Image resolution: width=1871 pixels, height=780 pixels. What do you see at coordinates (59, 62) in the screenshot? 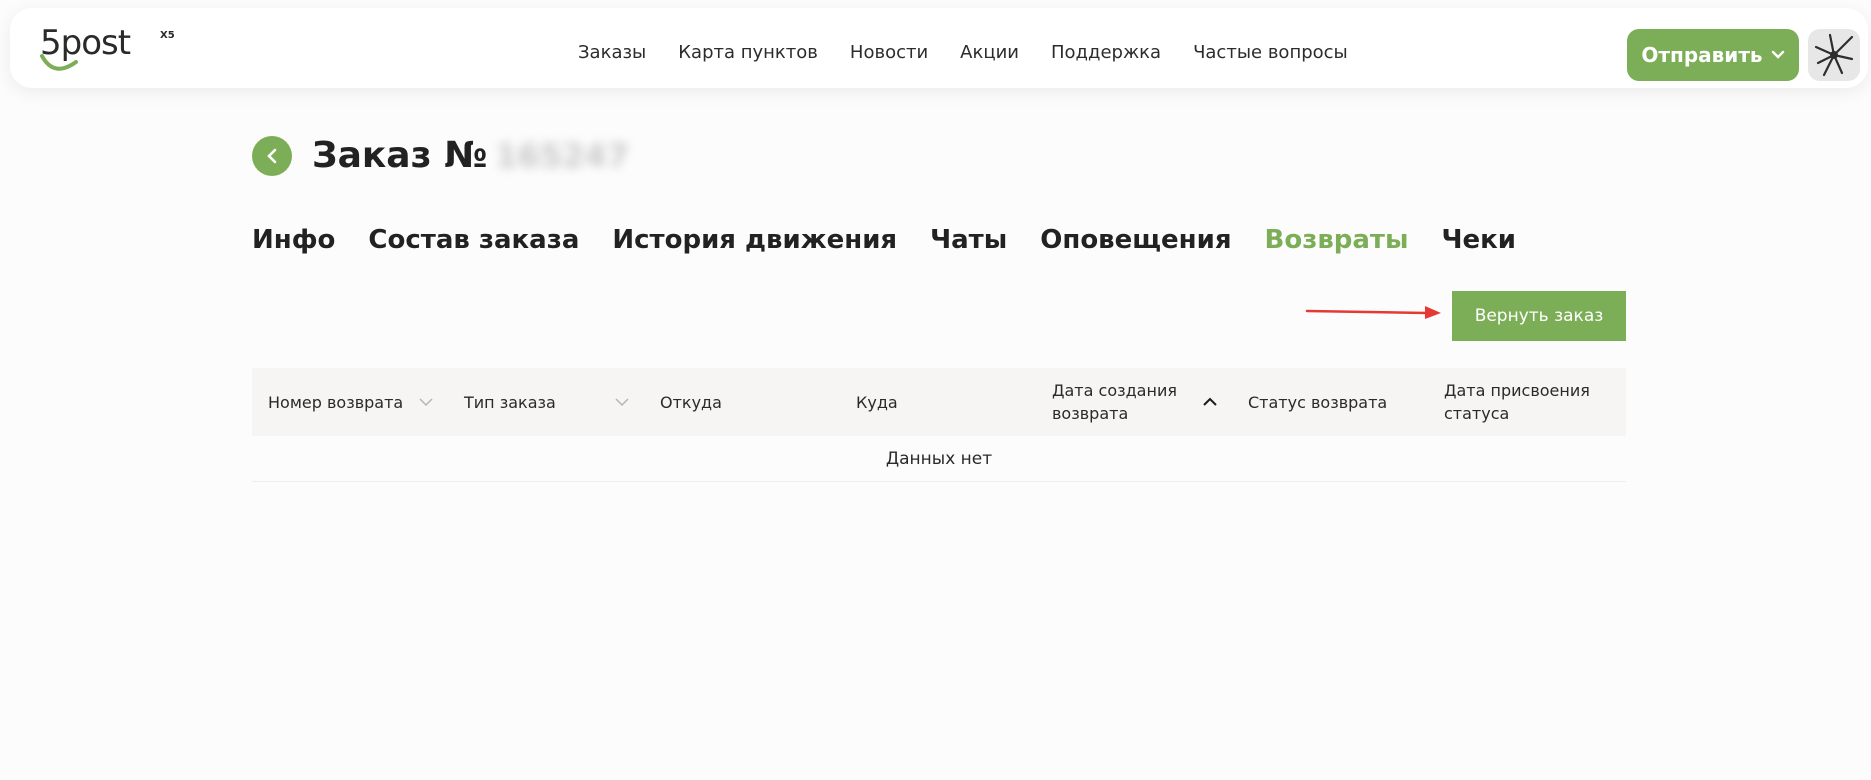
I see `logo-arc-icon` at bounding box center [59, 62].